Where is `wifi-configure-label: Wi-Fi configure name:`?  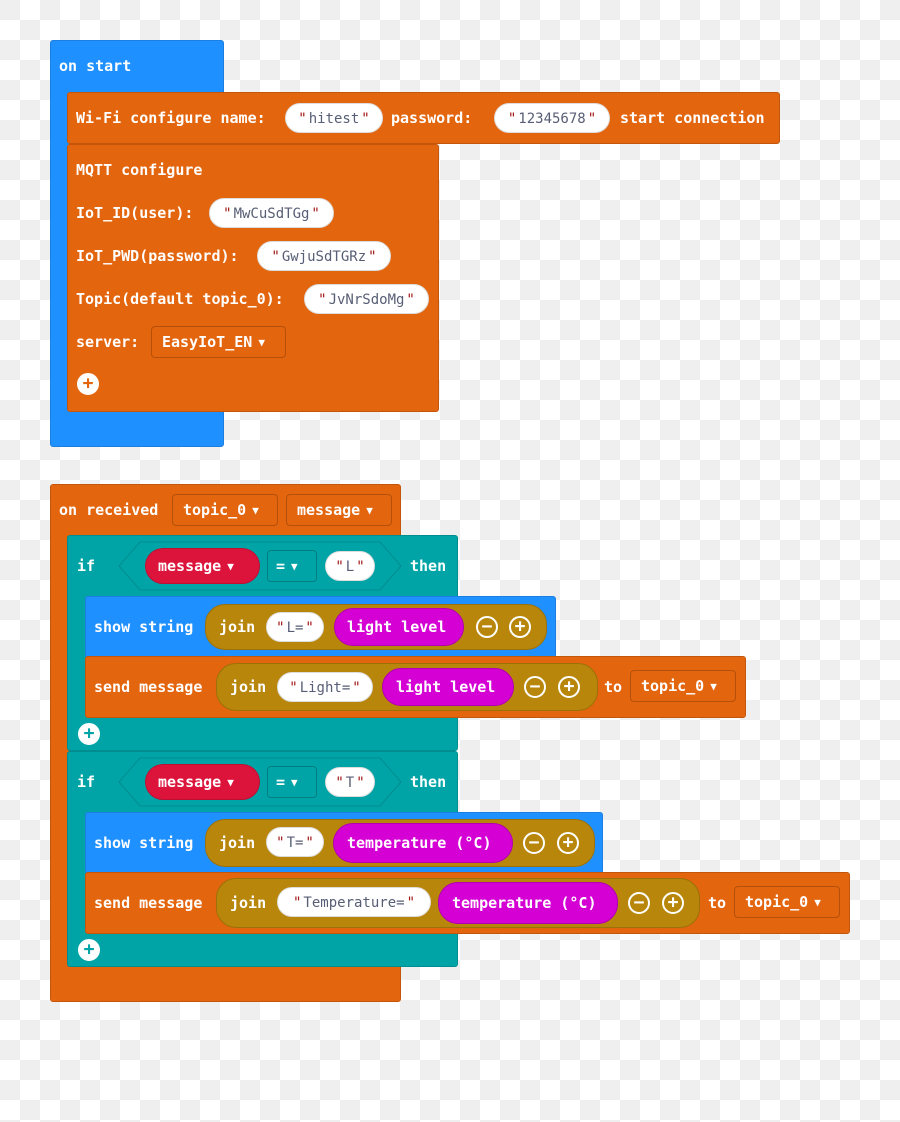 wifi-configure-label: Wi-Fi configure name: is located at coordinates (171, 118).